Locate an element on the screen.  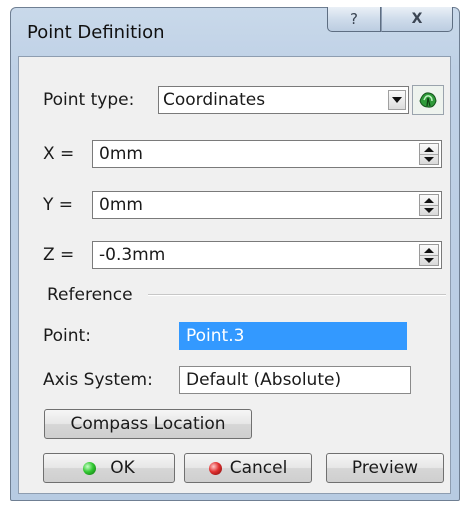
title-bar: Point Definition ? X is located at coordinates (235, 31).